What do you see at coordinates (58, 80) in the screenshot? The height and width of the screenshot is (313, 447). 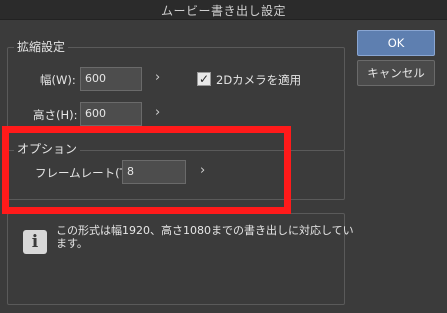 I see `width-label: 幅(W):` at bounding box center [58, 80].